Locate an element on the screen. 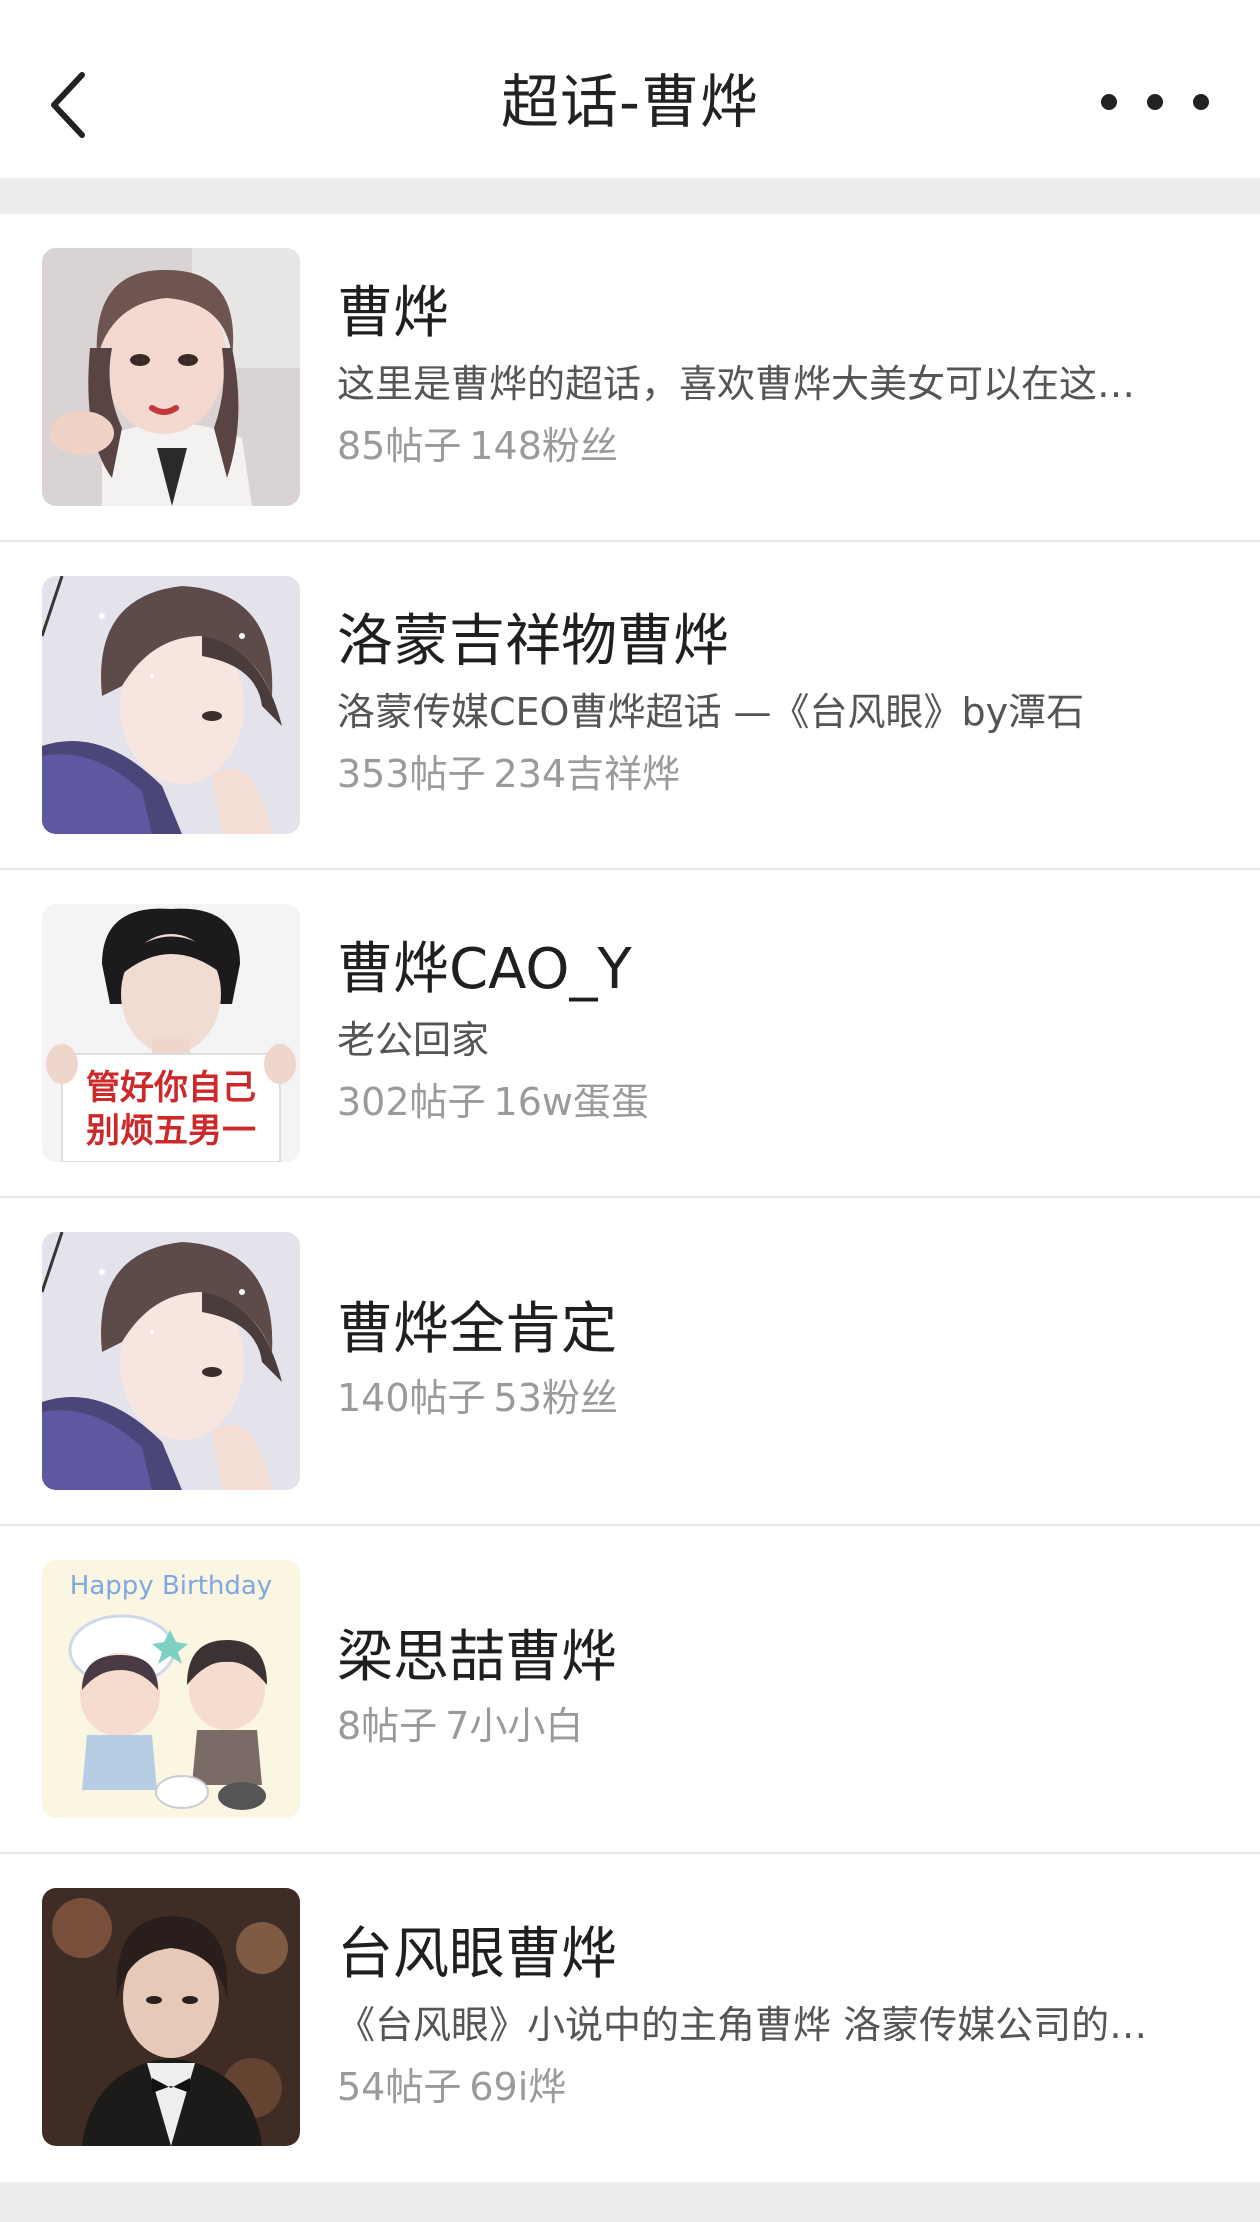 The height and width of the screenshot is (2222, 1260). post-count: 140帖子 is located at coordinates (411, 1398).